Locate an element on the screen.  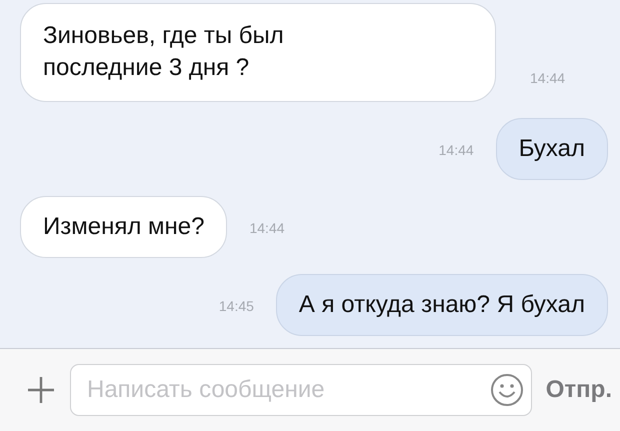
smiley-icon is located at coordinates (507, 390).